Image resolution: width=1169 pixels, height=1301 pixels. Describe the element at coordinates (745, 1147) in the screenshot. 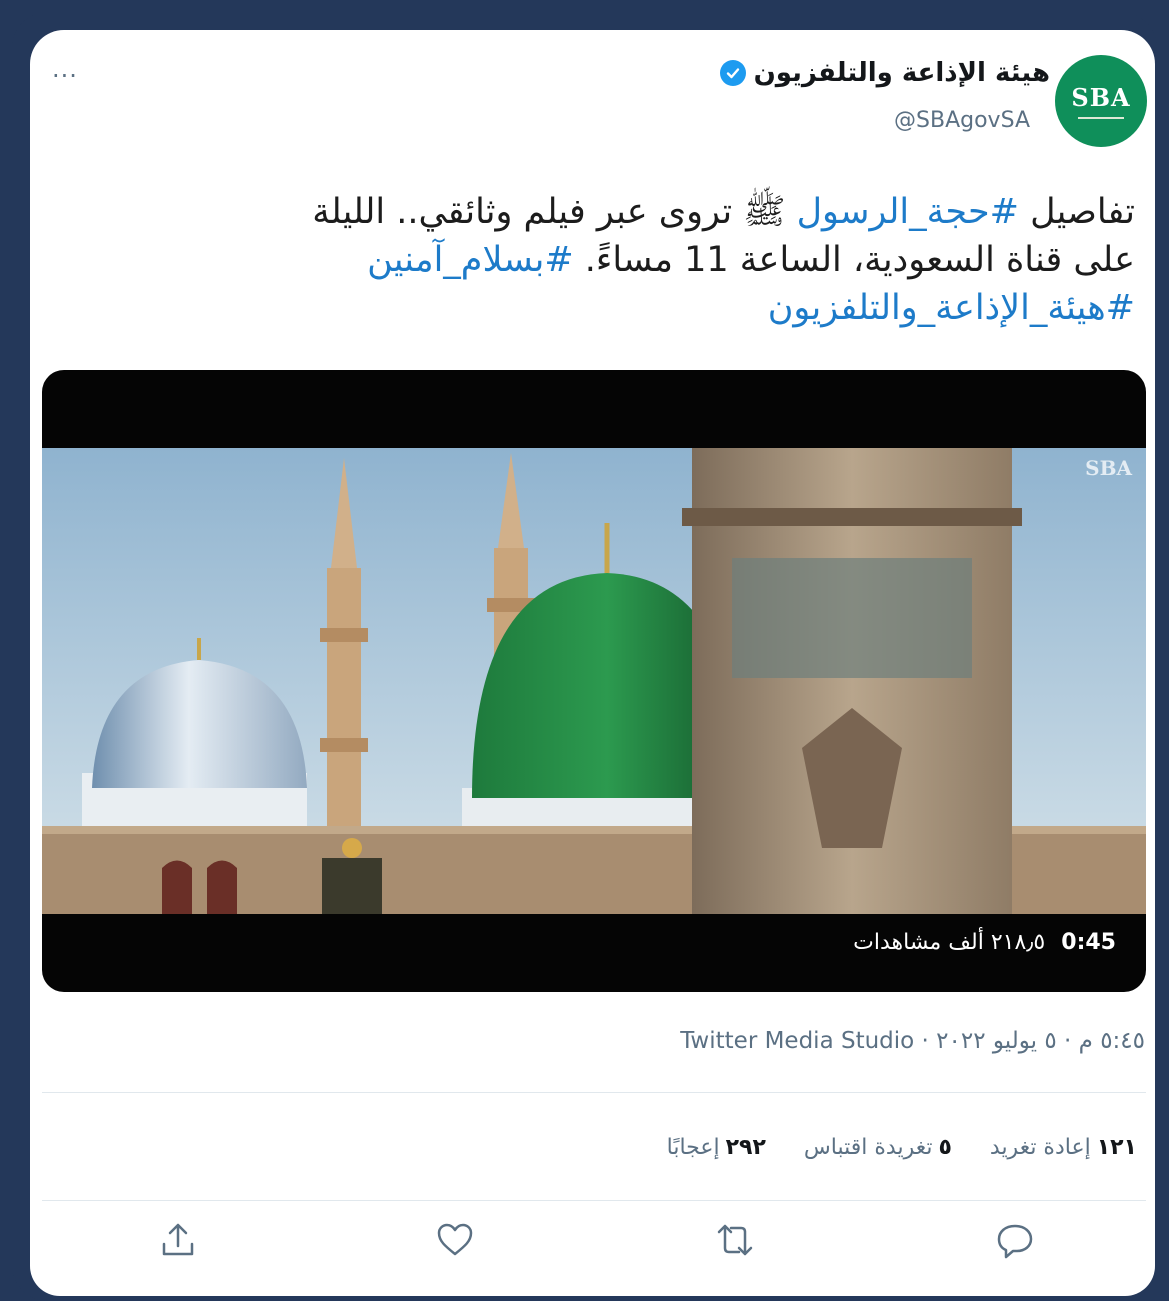

I see `likes-count: ٢٩٢` at that location.